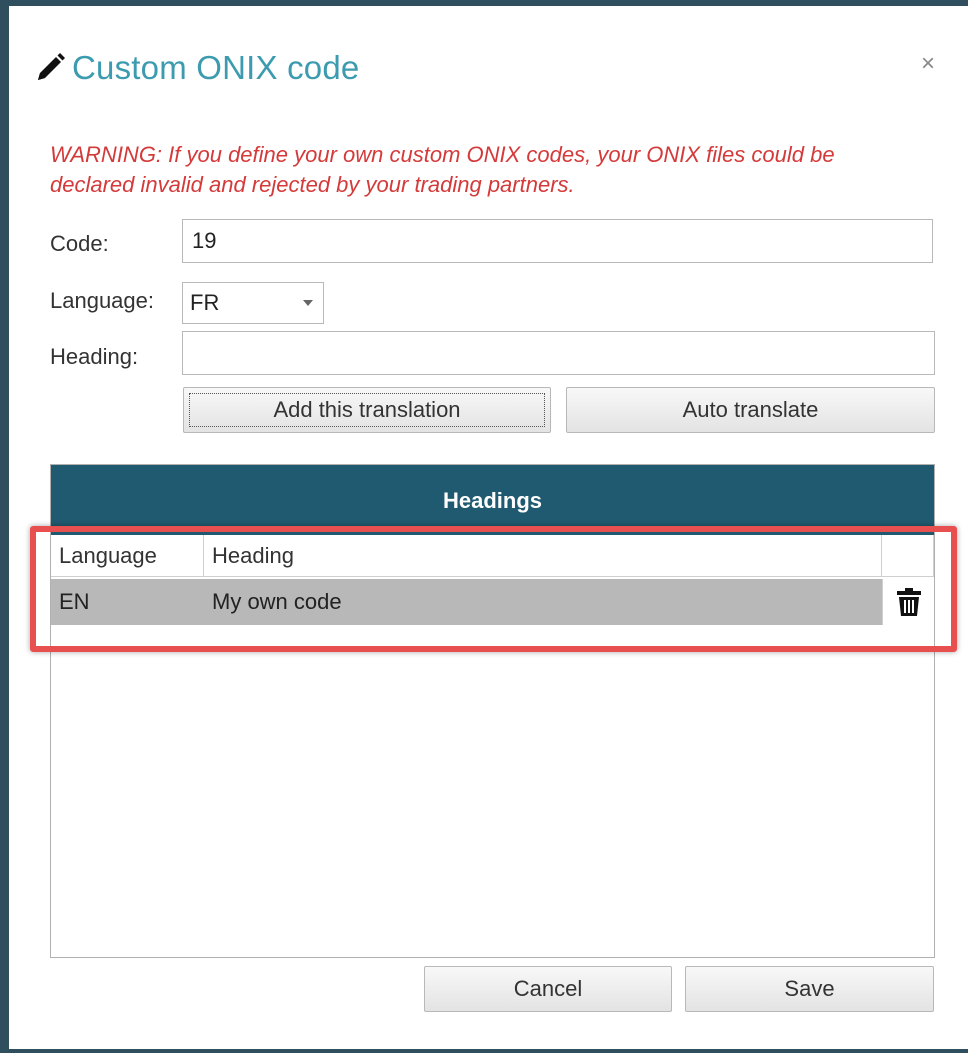 The height and width of the screenshot is (1053, 968). What do you see at coordinates (558, 353) in the screenshot?
I see `heading-input` at bounding box center [558, 353].